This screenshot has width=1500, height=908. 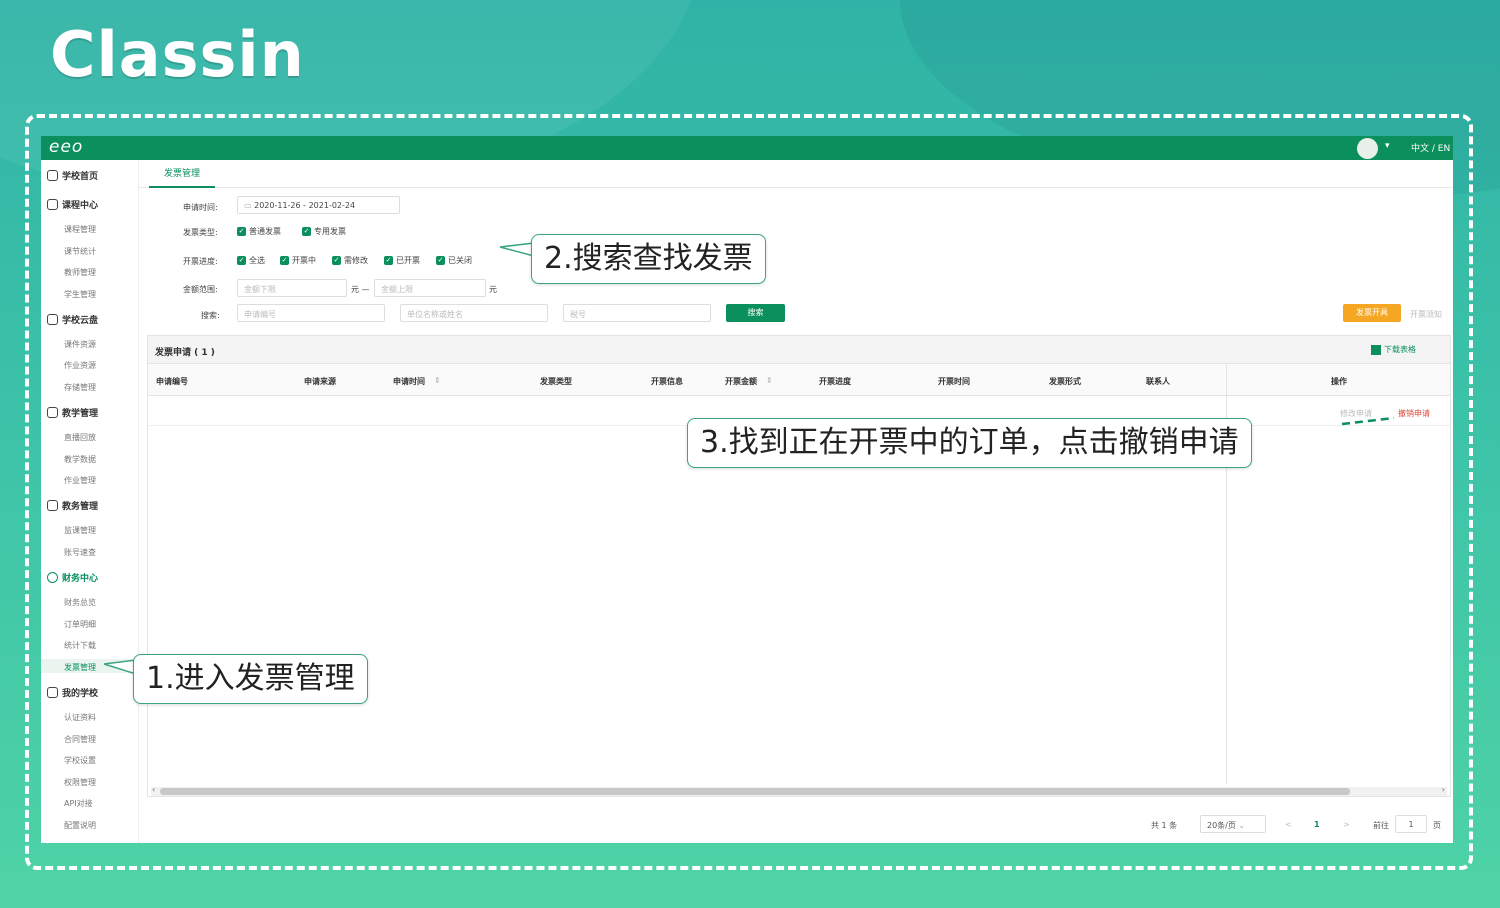 I want to click on callout-step-1: 1.进入发票管理, so click(x=250, y=679).